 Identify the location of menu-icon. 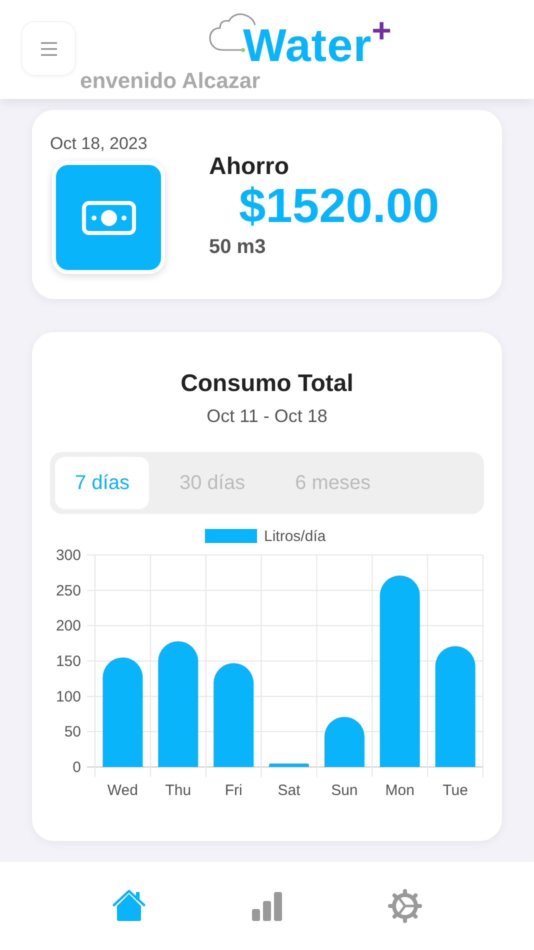
(49, 49).